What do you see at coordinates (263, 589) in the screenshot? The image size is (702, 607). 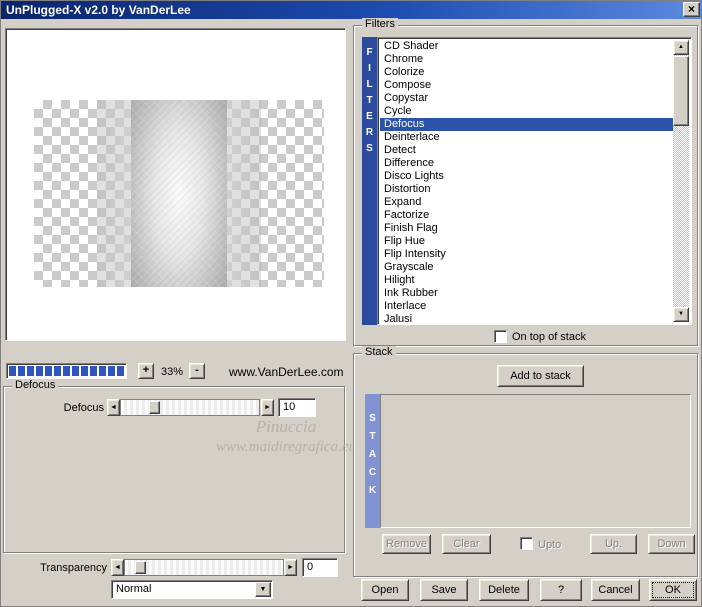 I see `dropdown-arrow-icon: ▼` at bounding box center [263, 589].